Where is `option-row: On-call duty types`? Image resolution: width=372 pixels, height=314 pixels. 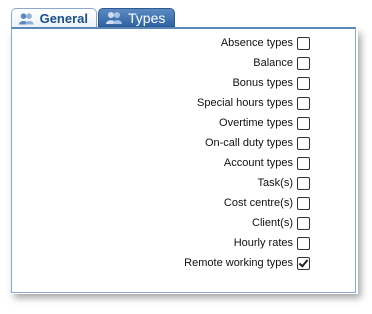
option-row: On-call duty types is located at coordinates (257, 143).